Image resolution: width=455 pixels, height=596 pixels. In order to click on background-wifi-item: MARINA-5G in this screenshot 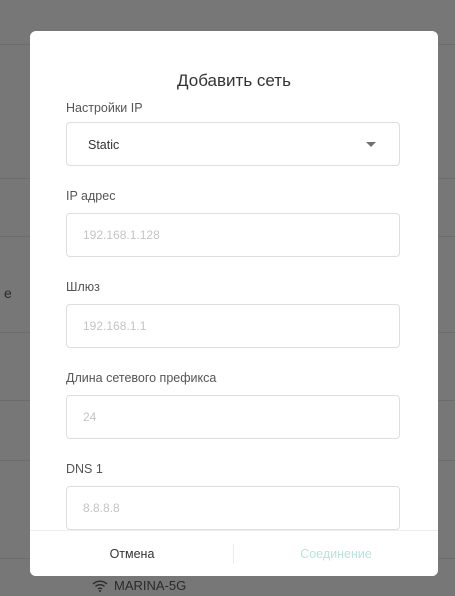, I will do `click(139, 585)`.